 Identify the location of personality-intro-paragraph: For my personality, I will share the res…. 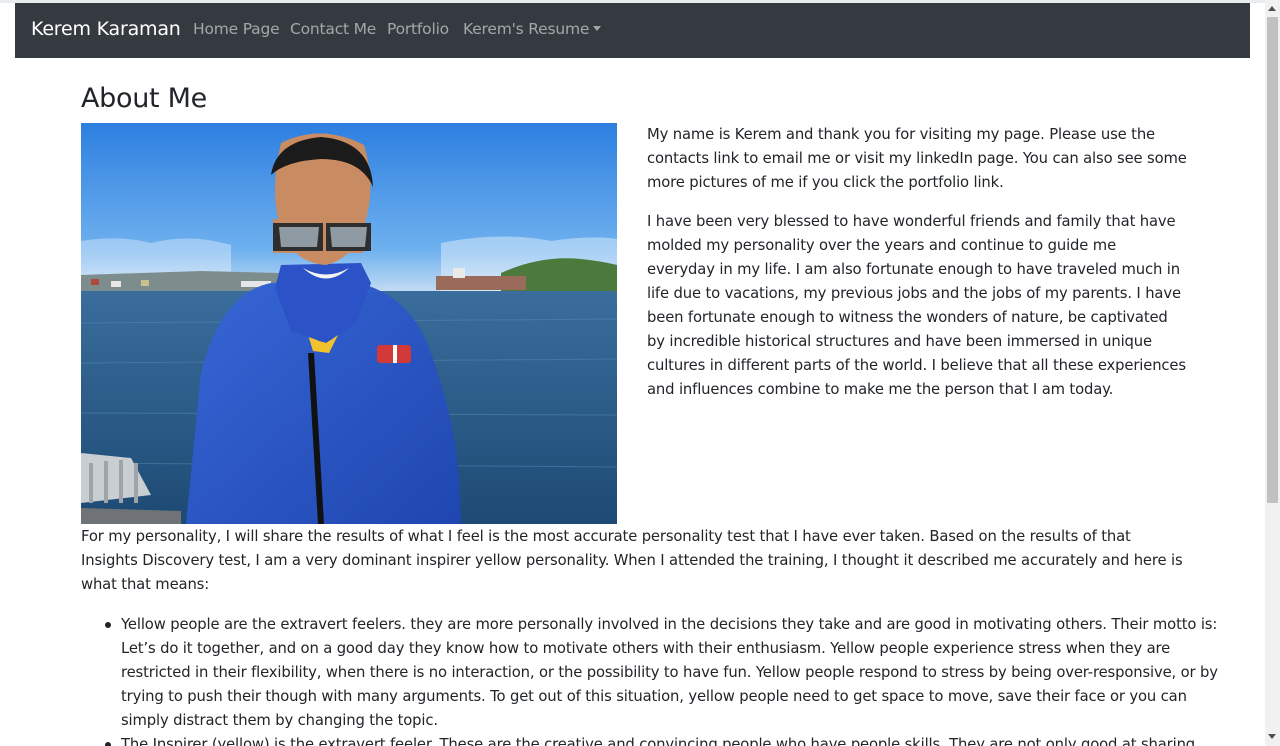
(632, 560).